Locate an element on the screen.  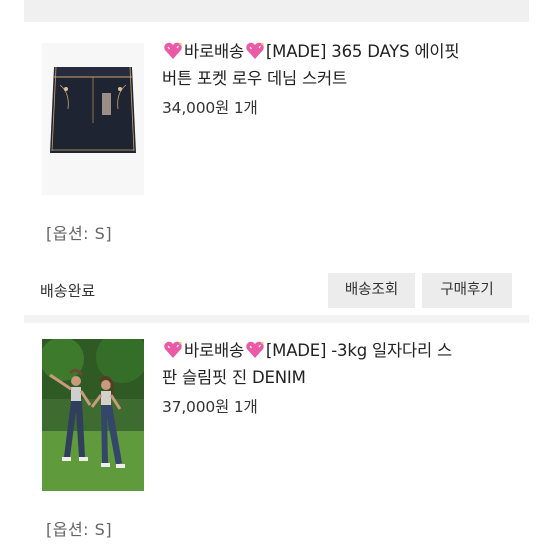
jeans-models-photo is located at coordinates (93, 415).